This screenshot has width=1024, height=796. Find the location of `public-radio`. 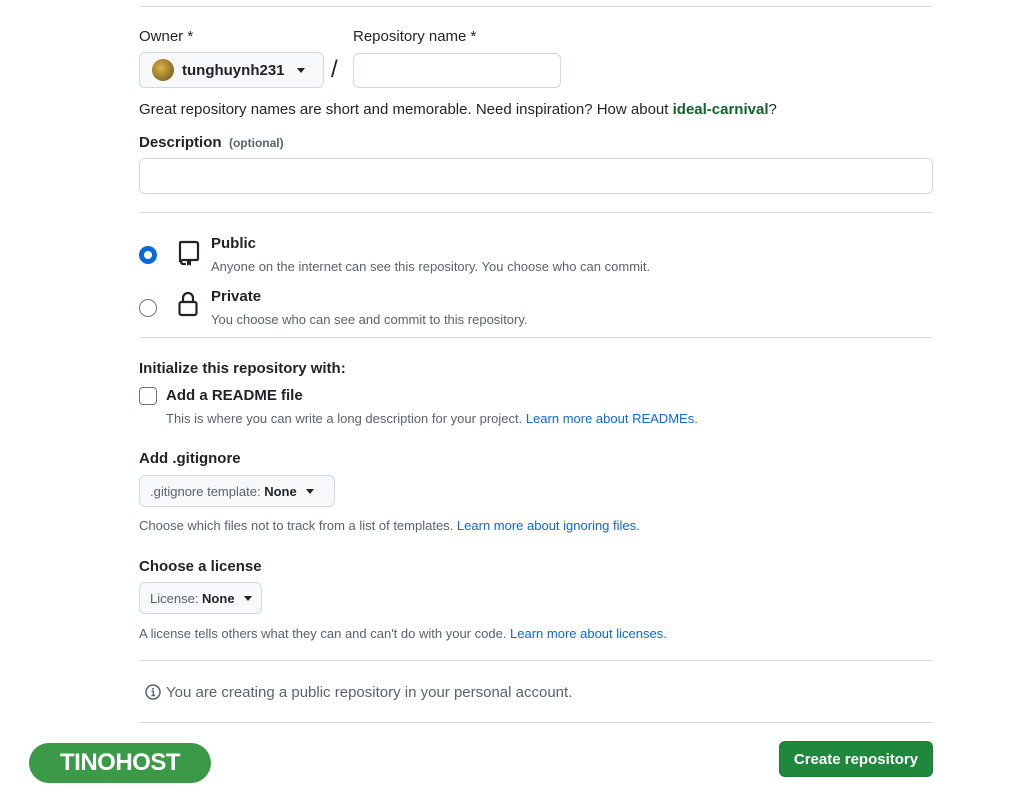

public-radio is located at coordinates (148, 255).